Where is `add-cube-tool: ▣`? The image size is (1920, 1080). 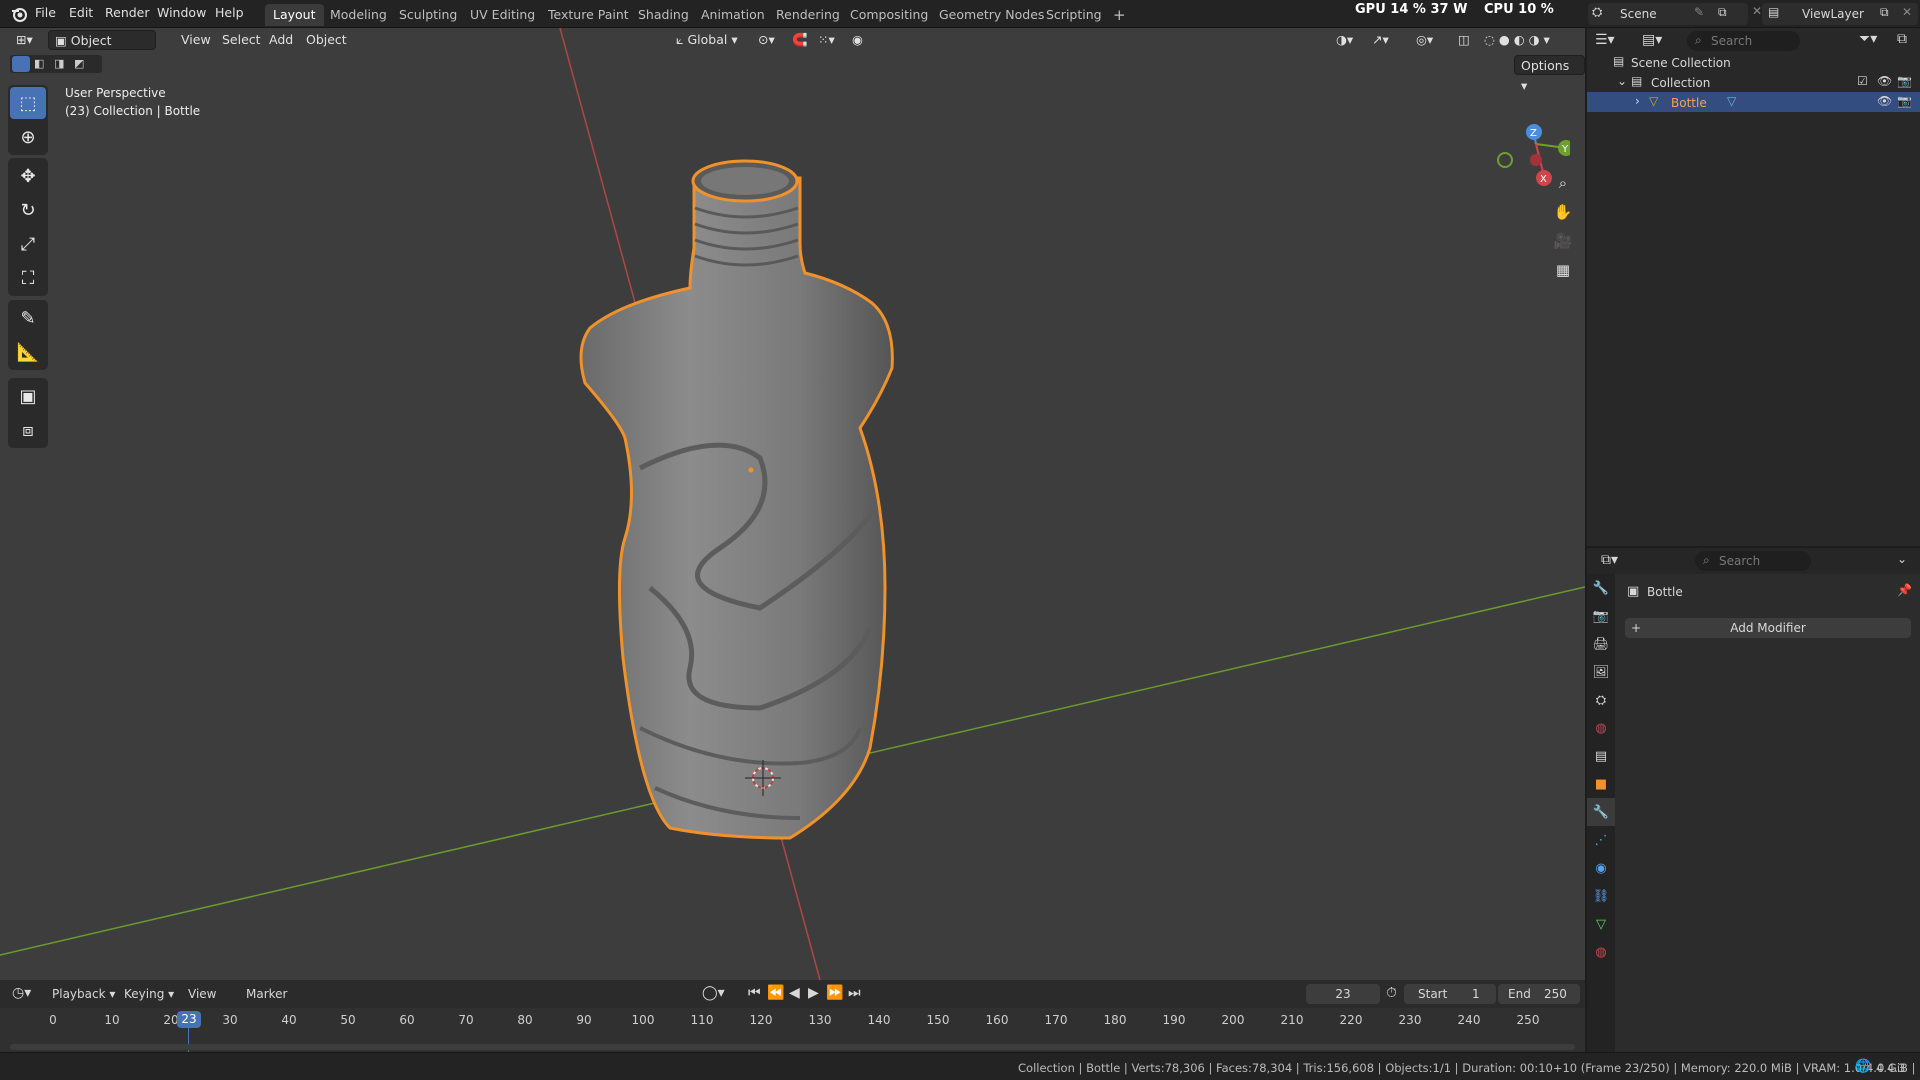 add-cube-tool: ▣ is located at coordinates (28, 396).